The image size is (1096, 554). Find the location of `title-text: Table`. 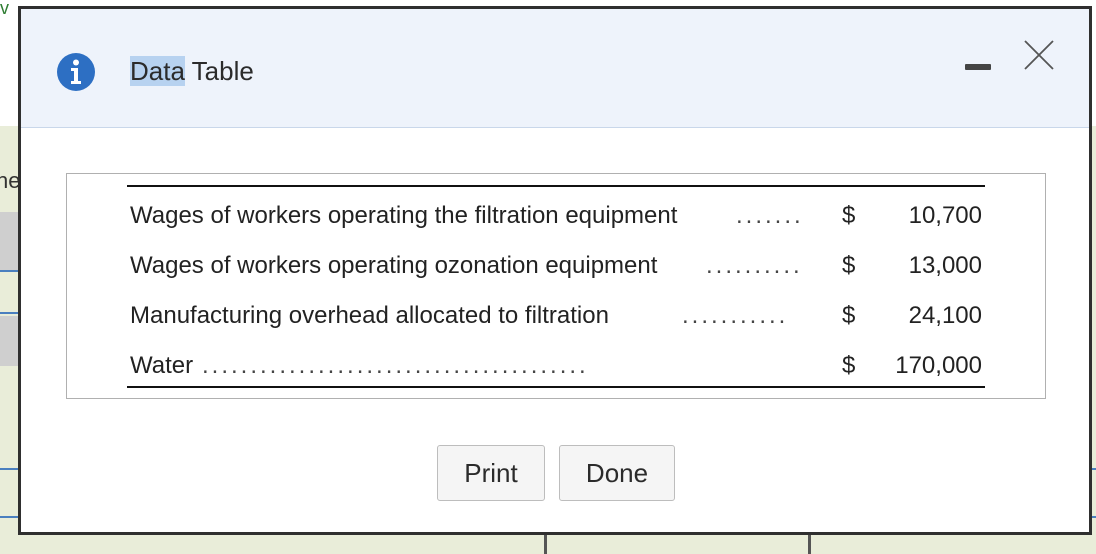

title-text: Table is located at coordinates (219, 71).